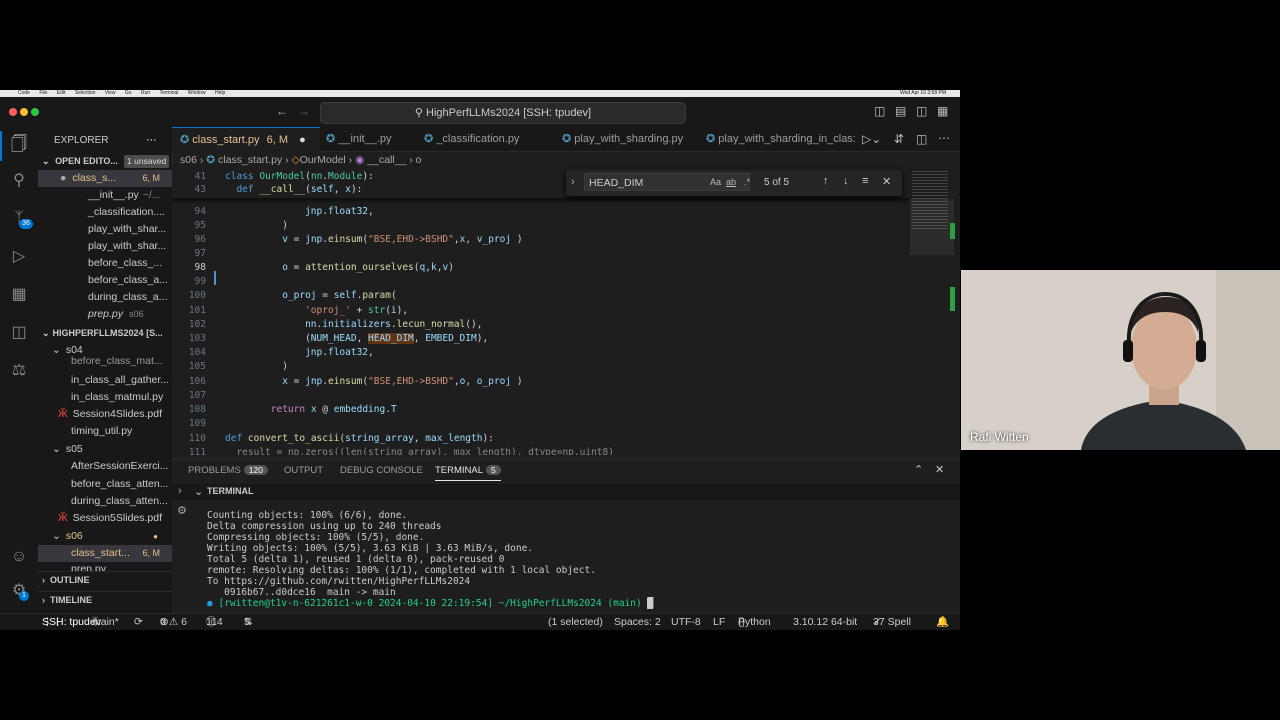  Describe the element at coordinates (381, 470) in the screenshot. I see `tab-debug-console: DEBUG CONSOLE` at that location.